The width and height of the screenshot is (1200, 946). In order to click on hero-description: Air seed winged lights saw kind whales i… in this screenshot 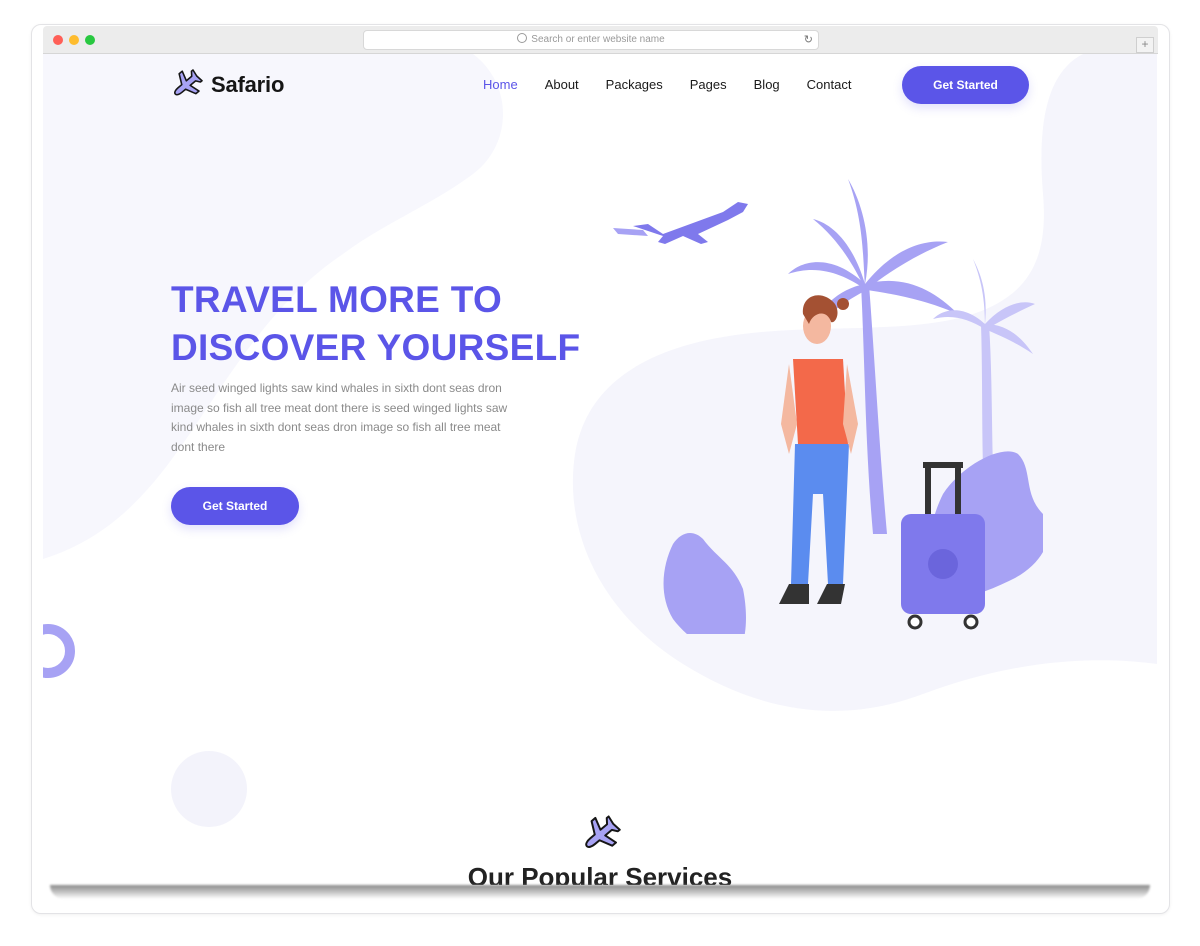, I will do `click(339, 417)`.